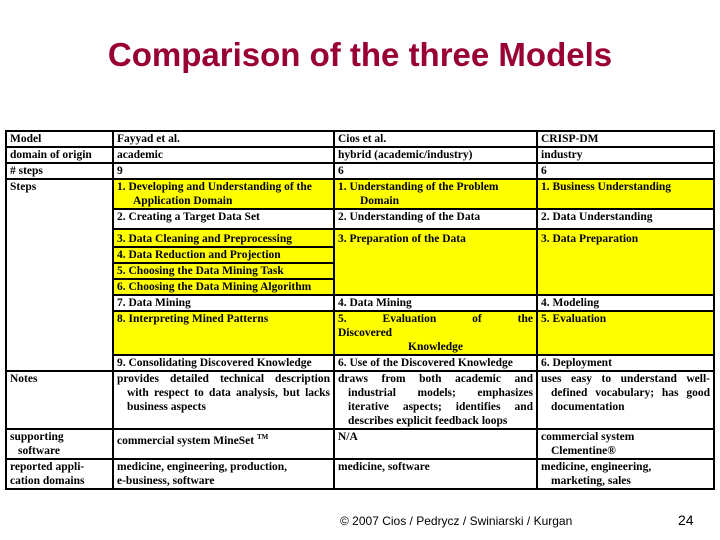 The width and height of the screenshot is (720, 540). I want to click on cios-step-2: 2. Understanding of the Data, so click(435, 219).